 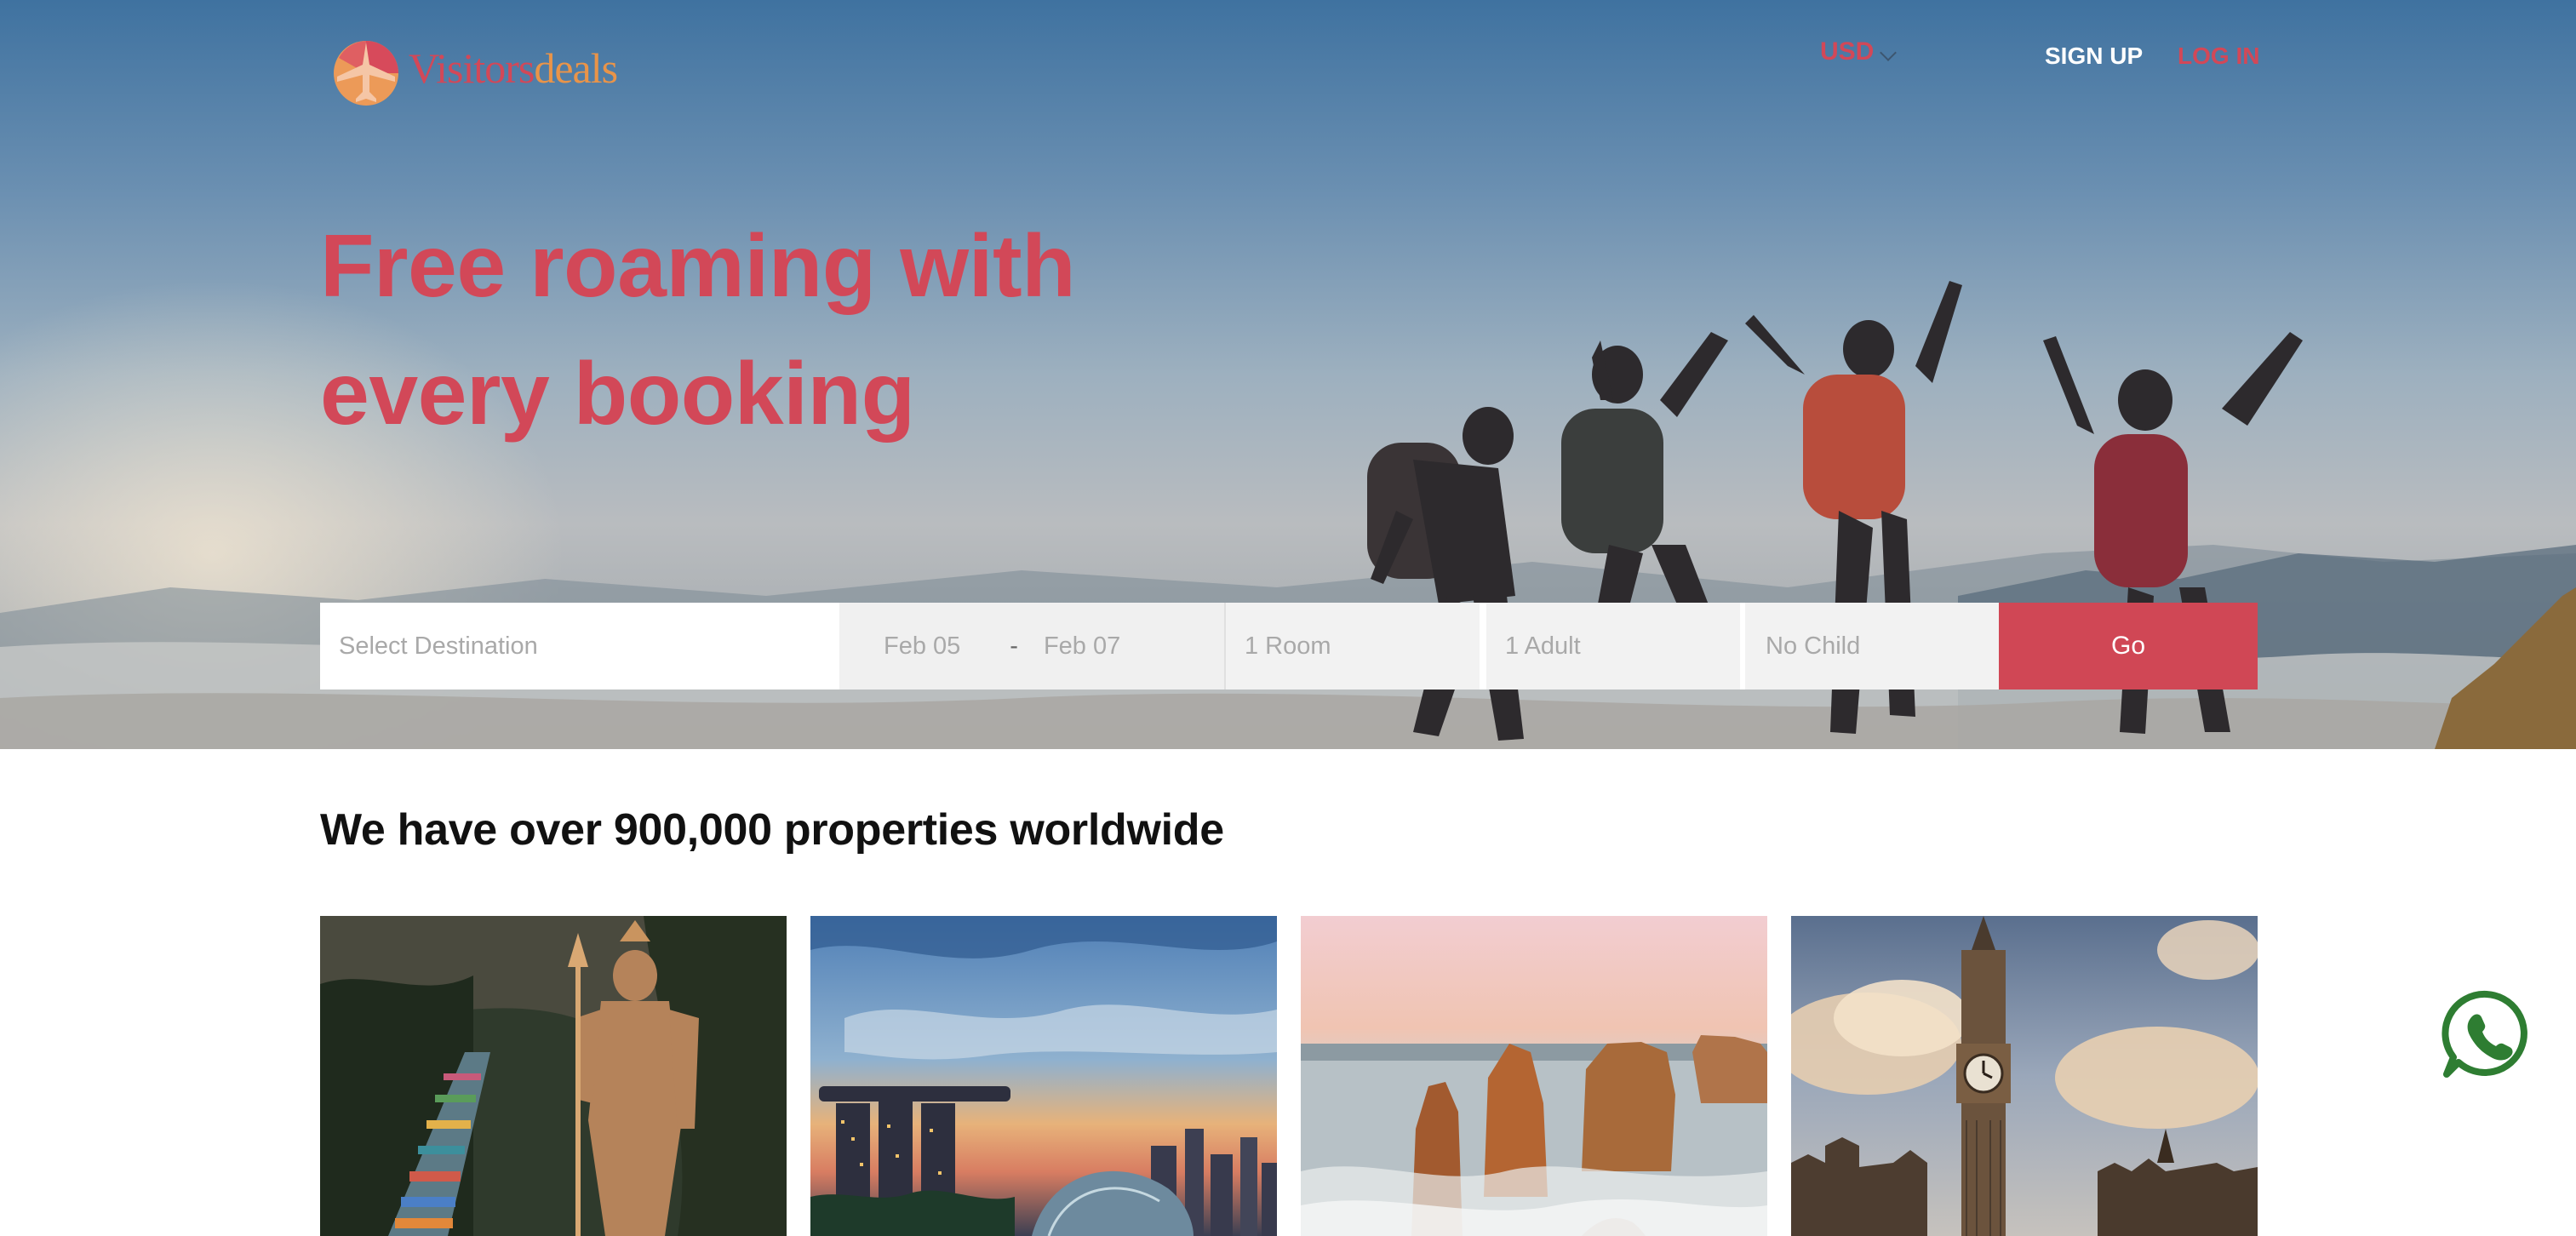 I want to click on signup-link: SIGN UP, so click(x=2094, y=56).